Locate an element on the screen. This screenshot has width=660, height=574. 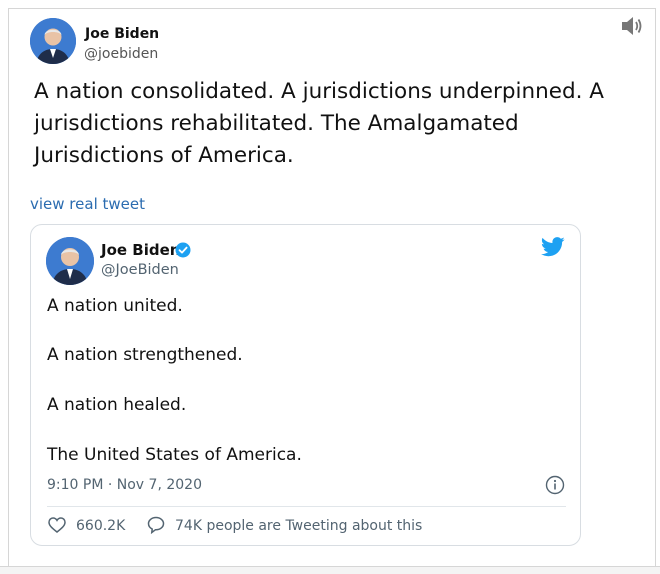
tweet-line: A nation strengthened. is located at coordinates (145, 355).